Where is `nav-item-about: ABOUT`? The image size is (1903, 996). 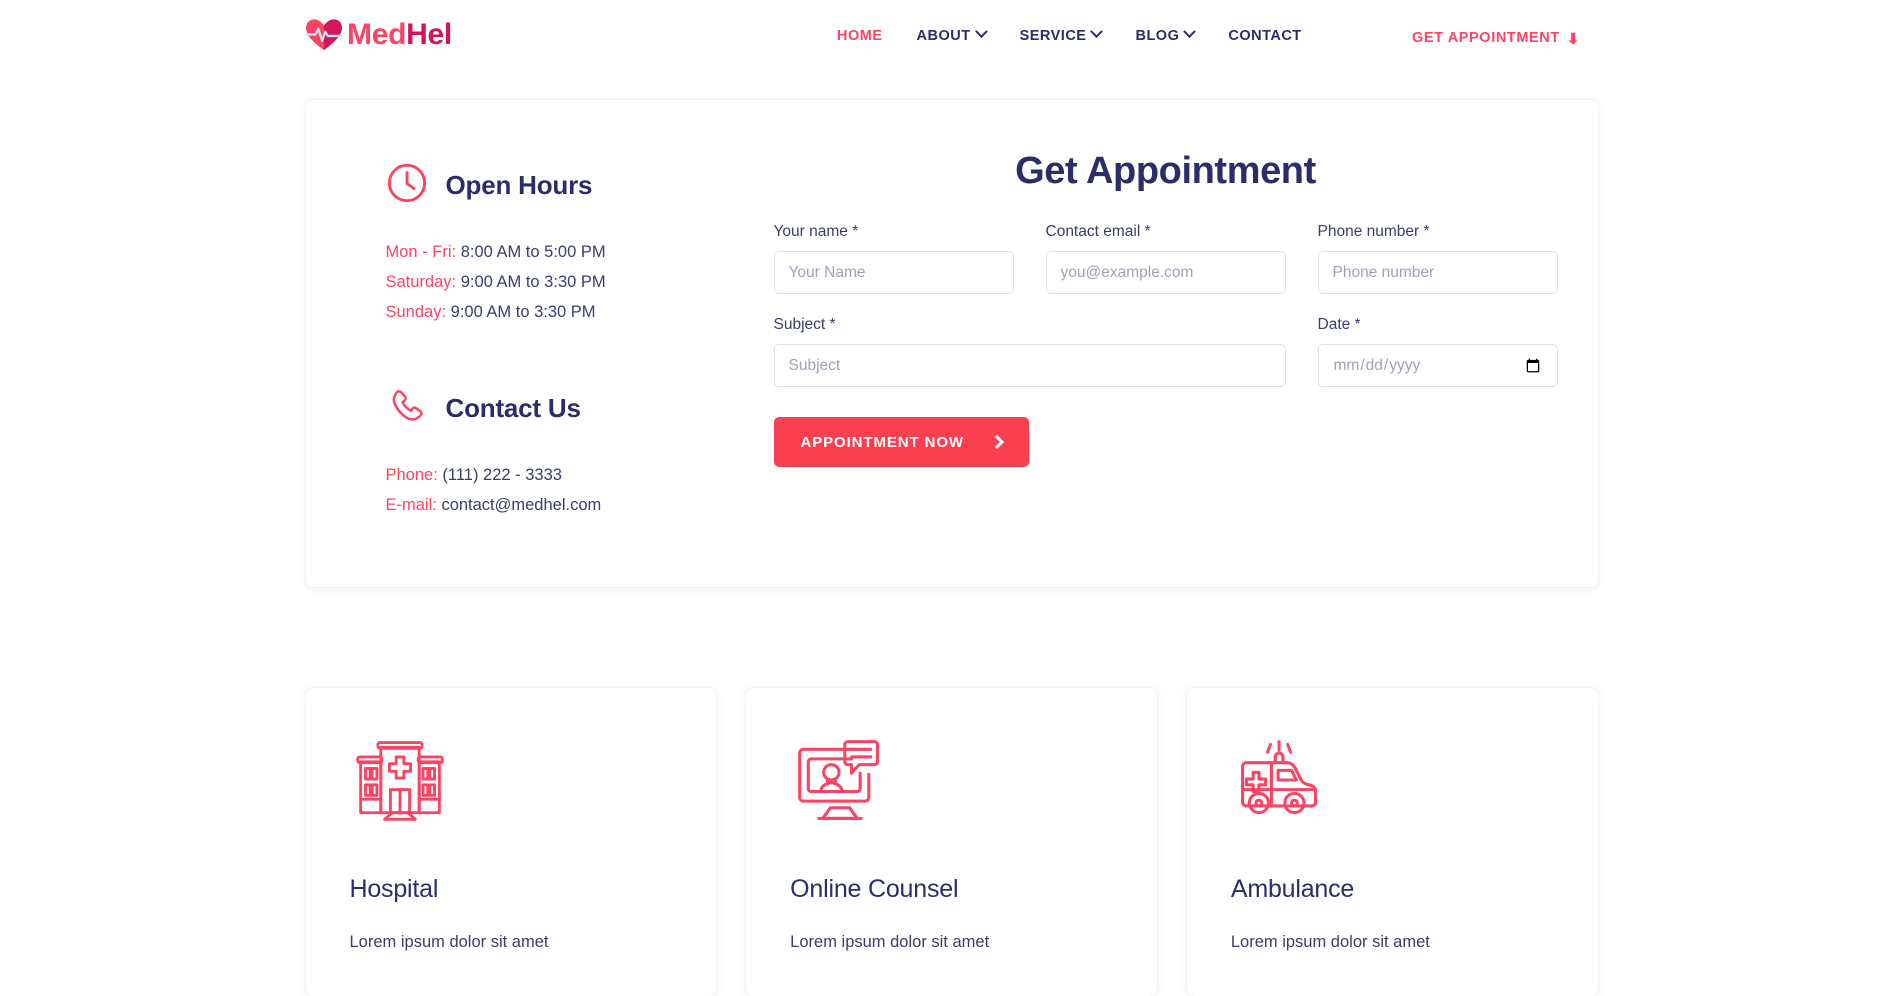
nav-item-about: ABOUT is located at coordinates (951, 34).